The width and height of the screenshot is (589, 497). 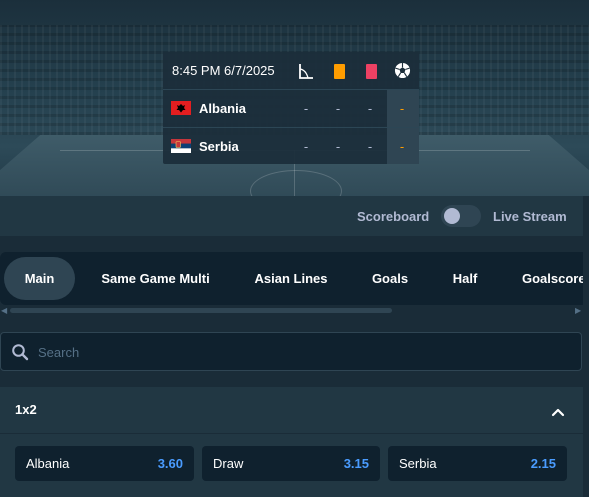 I want to click on tab-half: Half, so click(x=465, y=278).